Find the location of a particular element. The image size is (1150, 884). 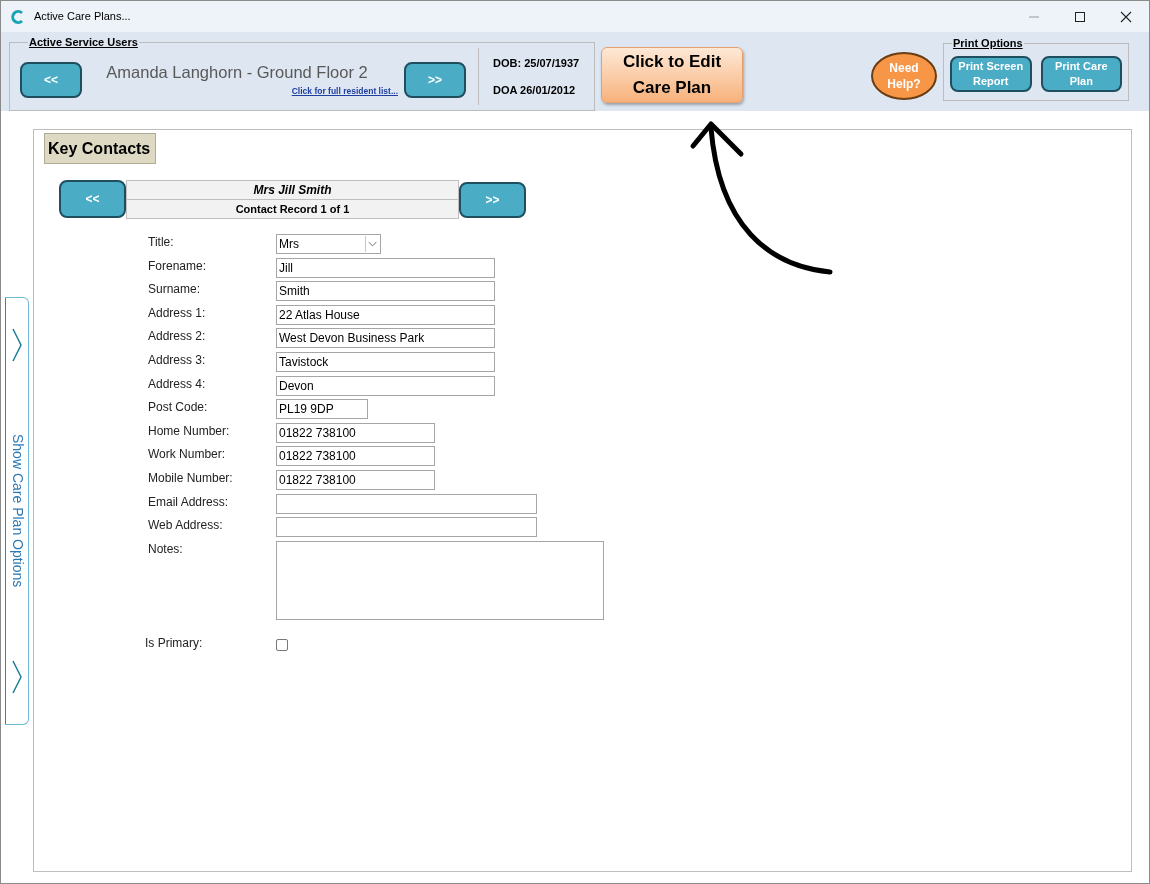

field-label: Notes: is located at coordinates (166, 548).